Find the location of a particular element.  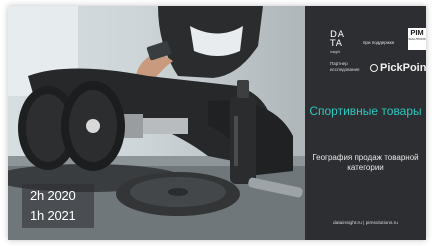

pickpoint-icon is located at coordinates (374, 68).